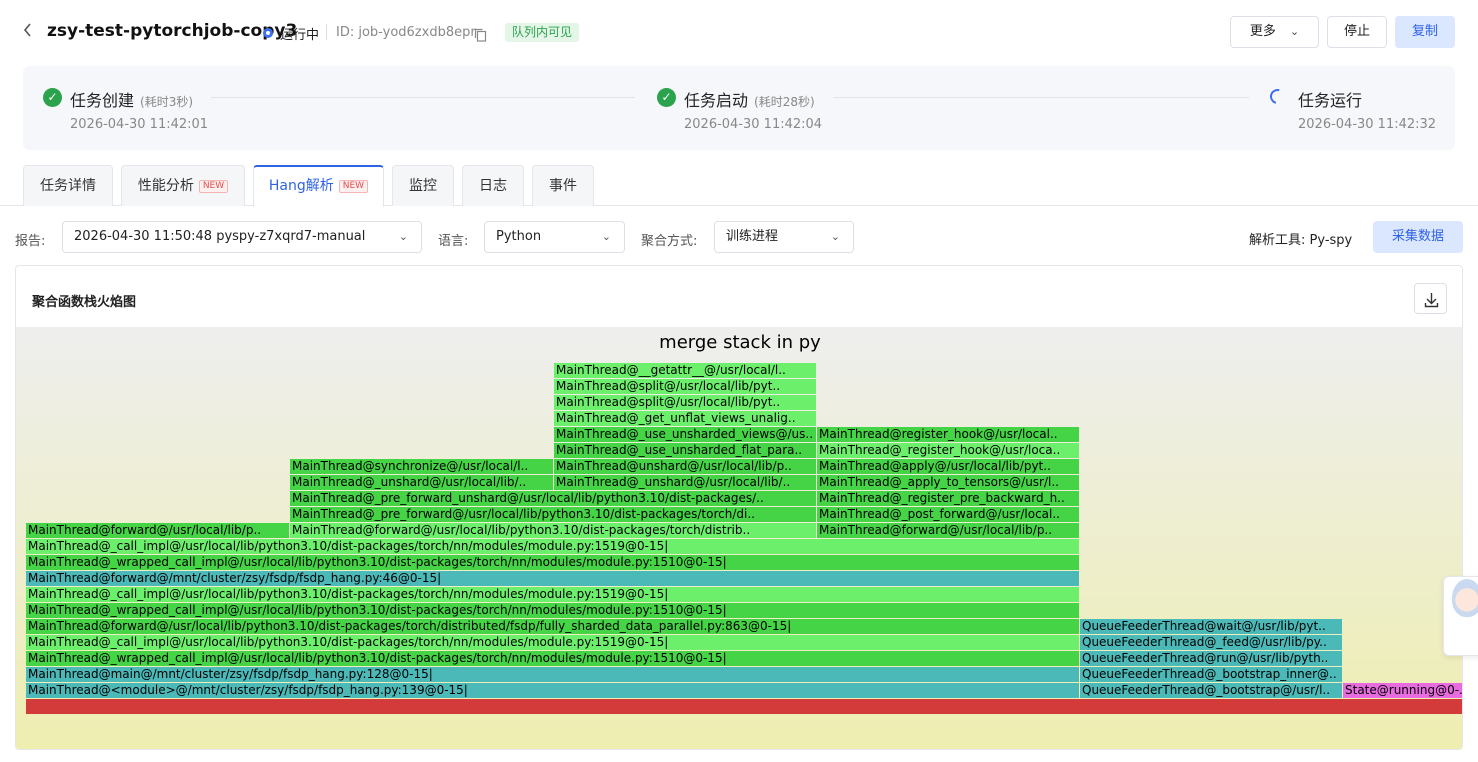 The height and width of the screenshot is (762, 1478). I want to click on download-icon, so click(1431, 300).